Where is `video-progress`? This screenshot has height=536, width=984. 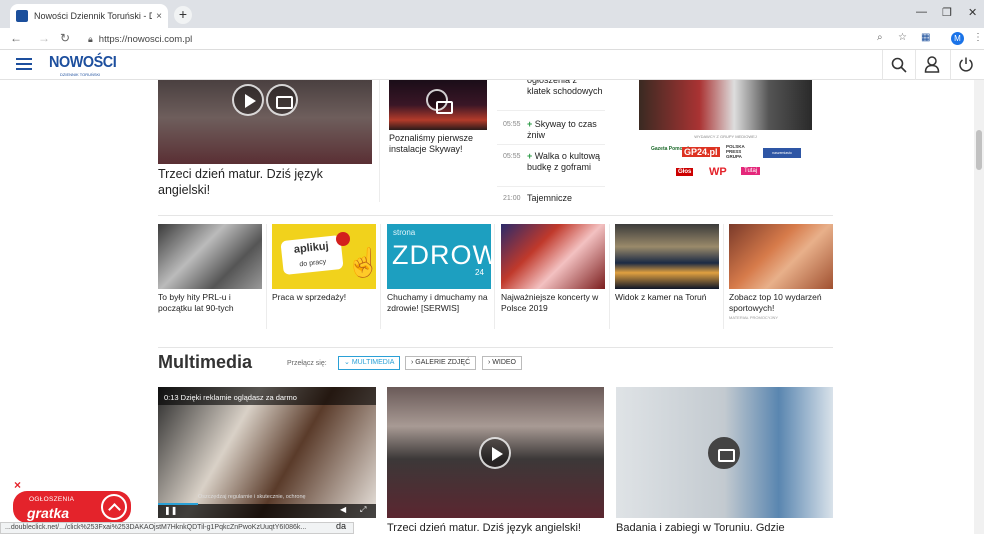 video-progress is located at coordinates (178, 504).